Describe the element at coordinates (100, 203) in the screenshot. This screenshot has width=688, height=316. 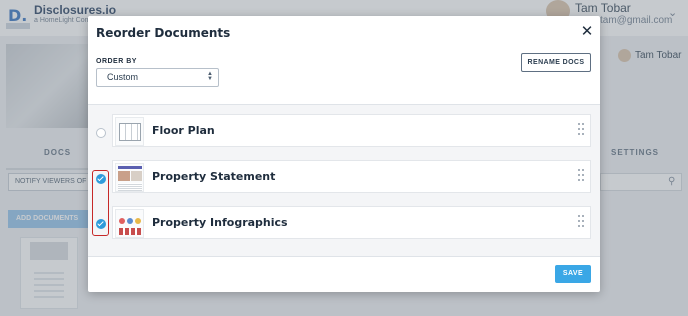
I see `selection-highlight-box` at that location.